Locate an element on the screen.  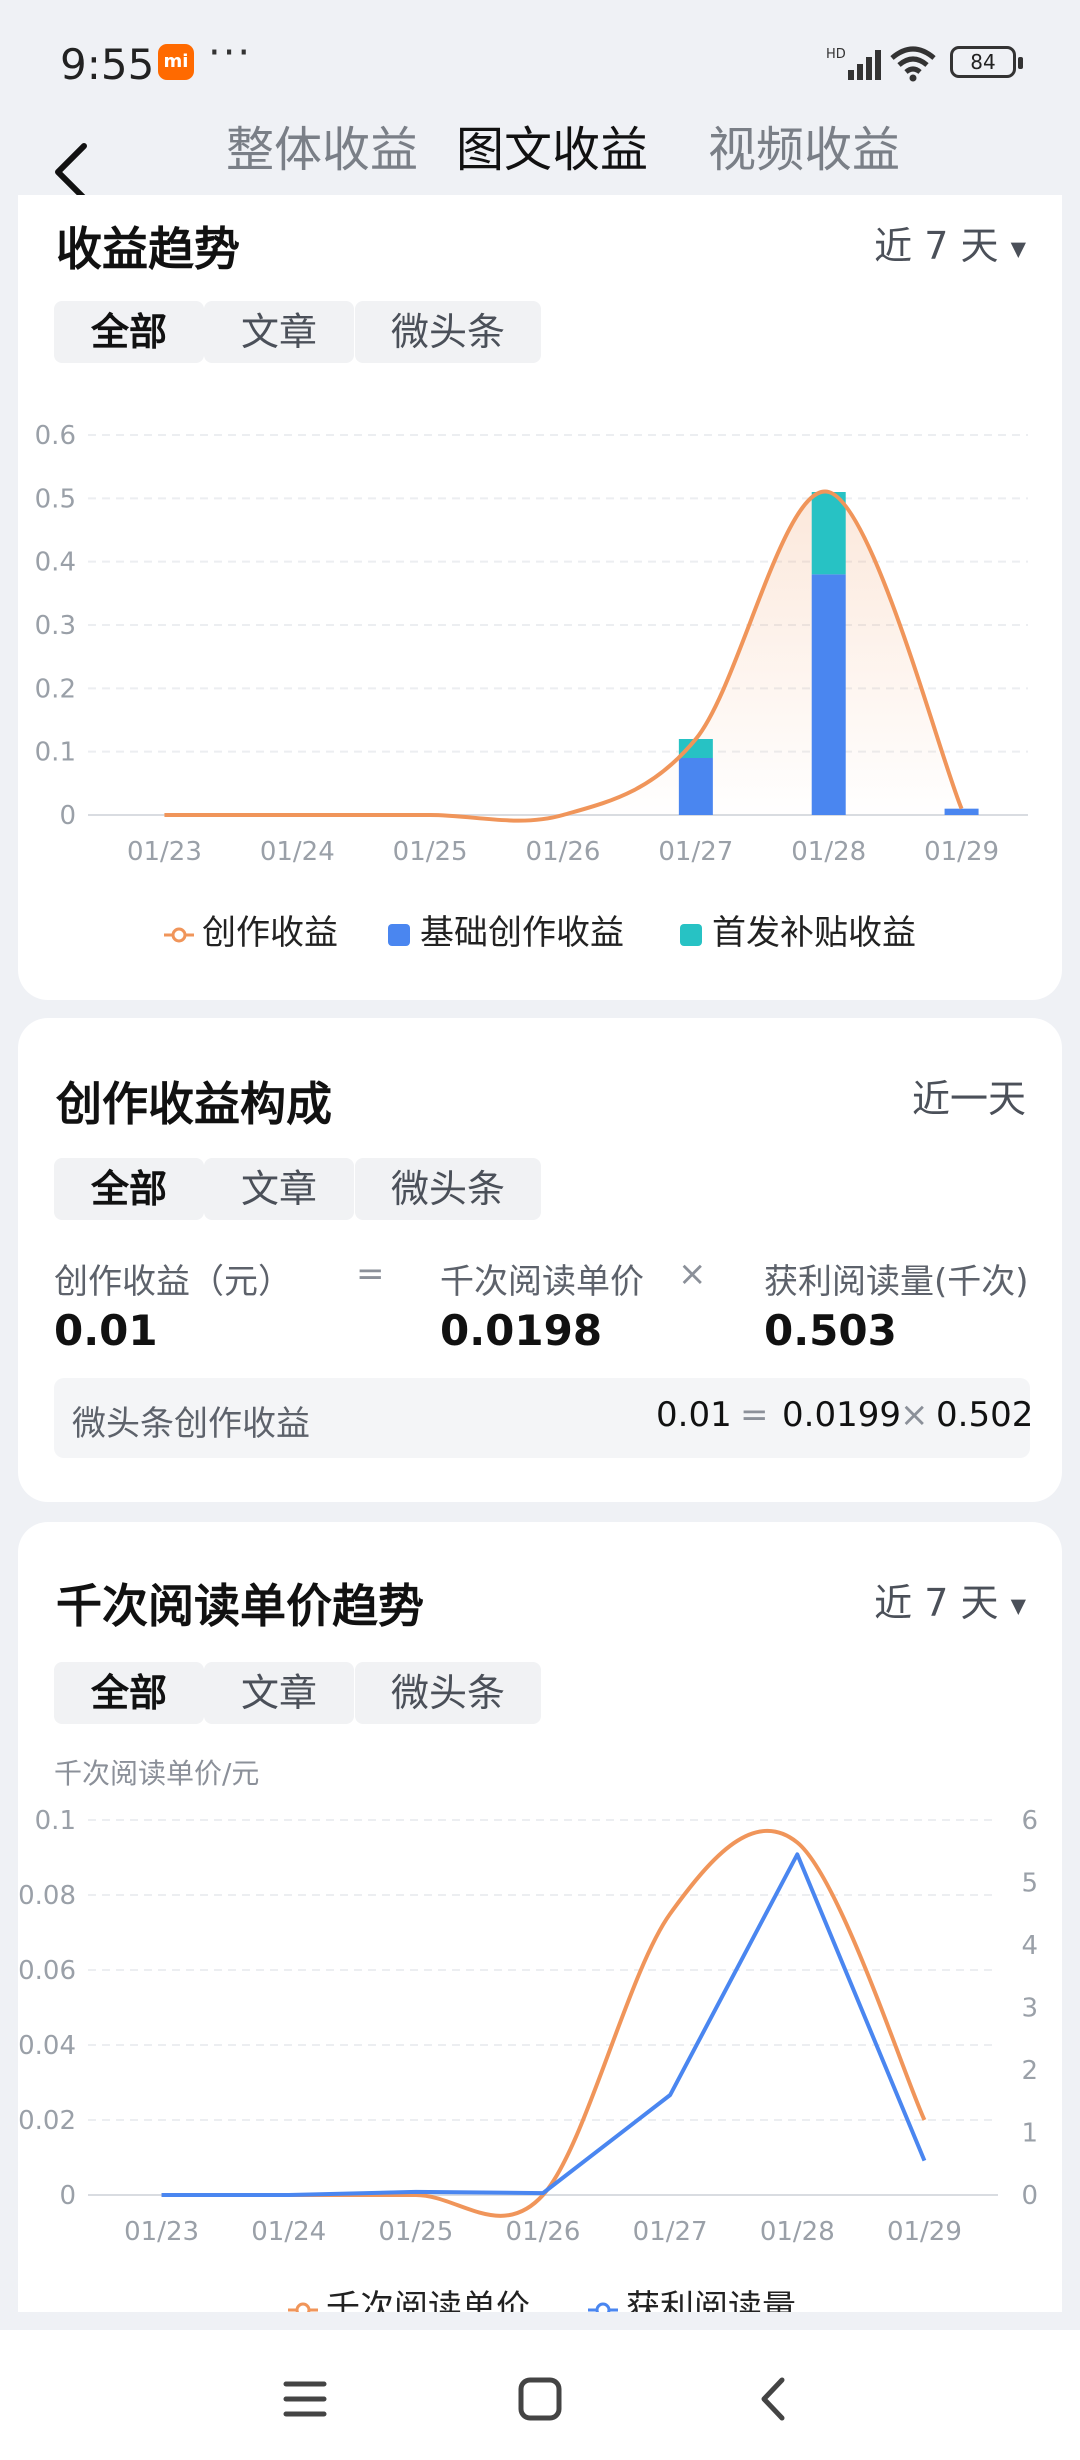
y-tick-label: 0.3 is located at coordinates (55, 626).